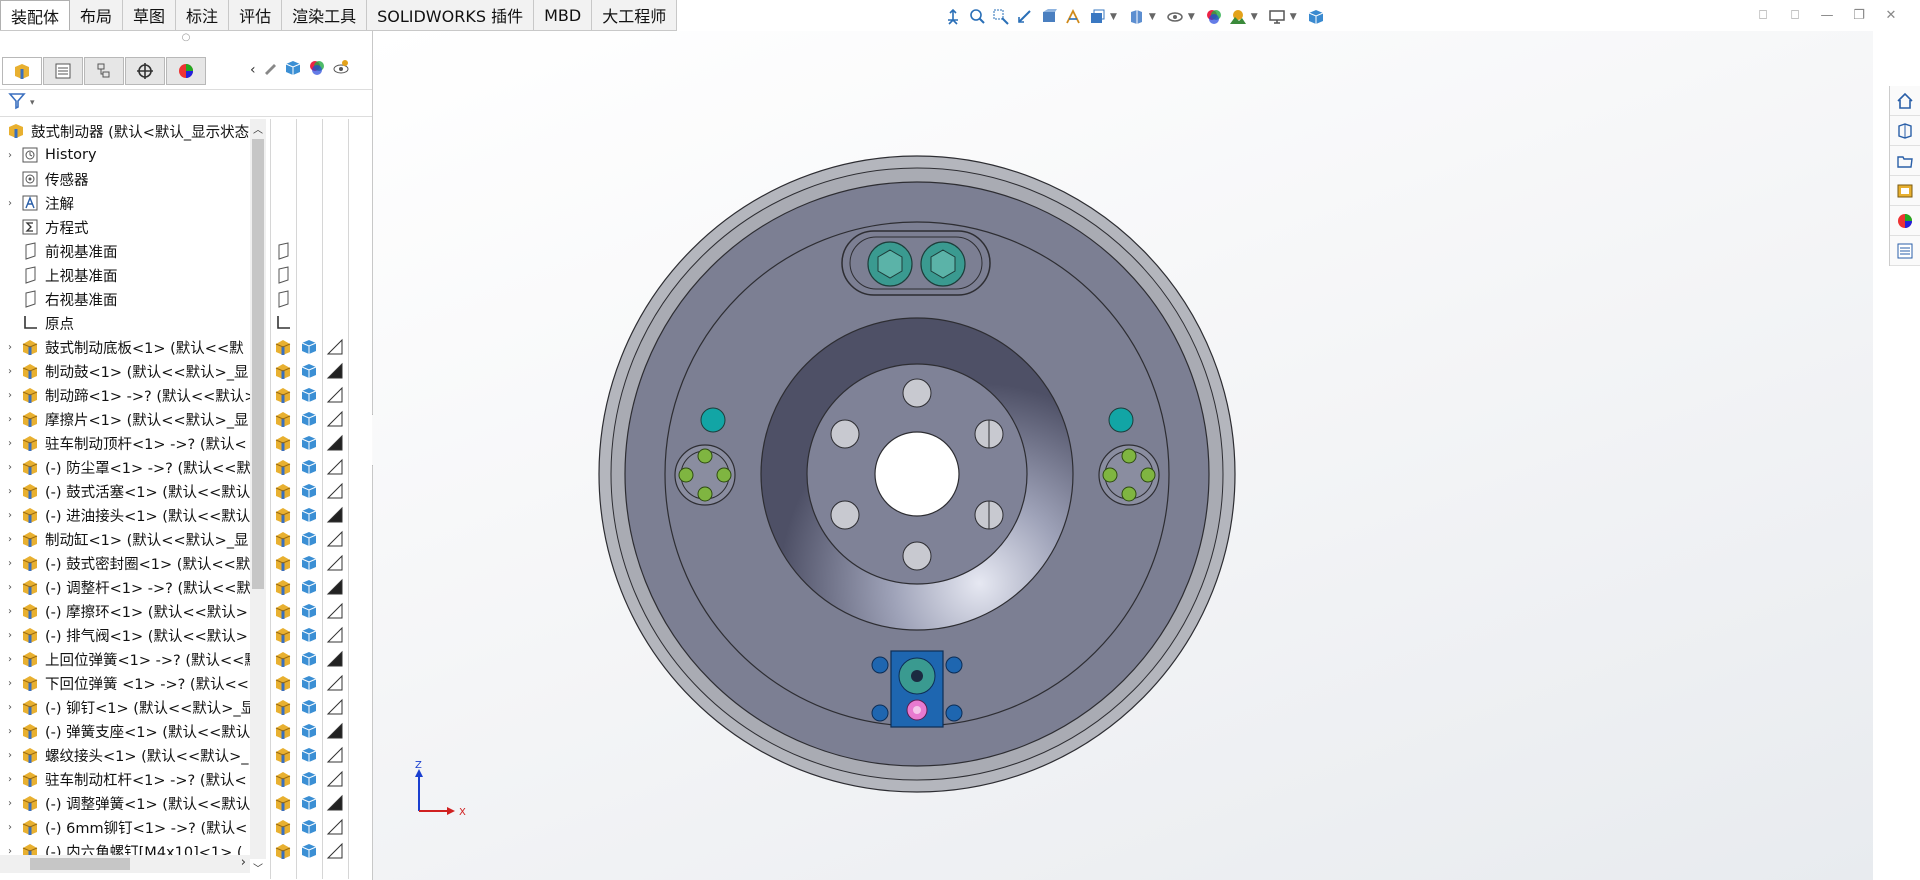 The image size is (1920, 880). Describe the element at coordinates (1073, 17) in the screenshot. I see `dynamic-annotation-icon` at that location.